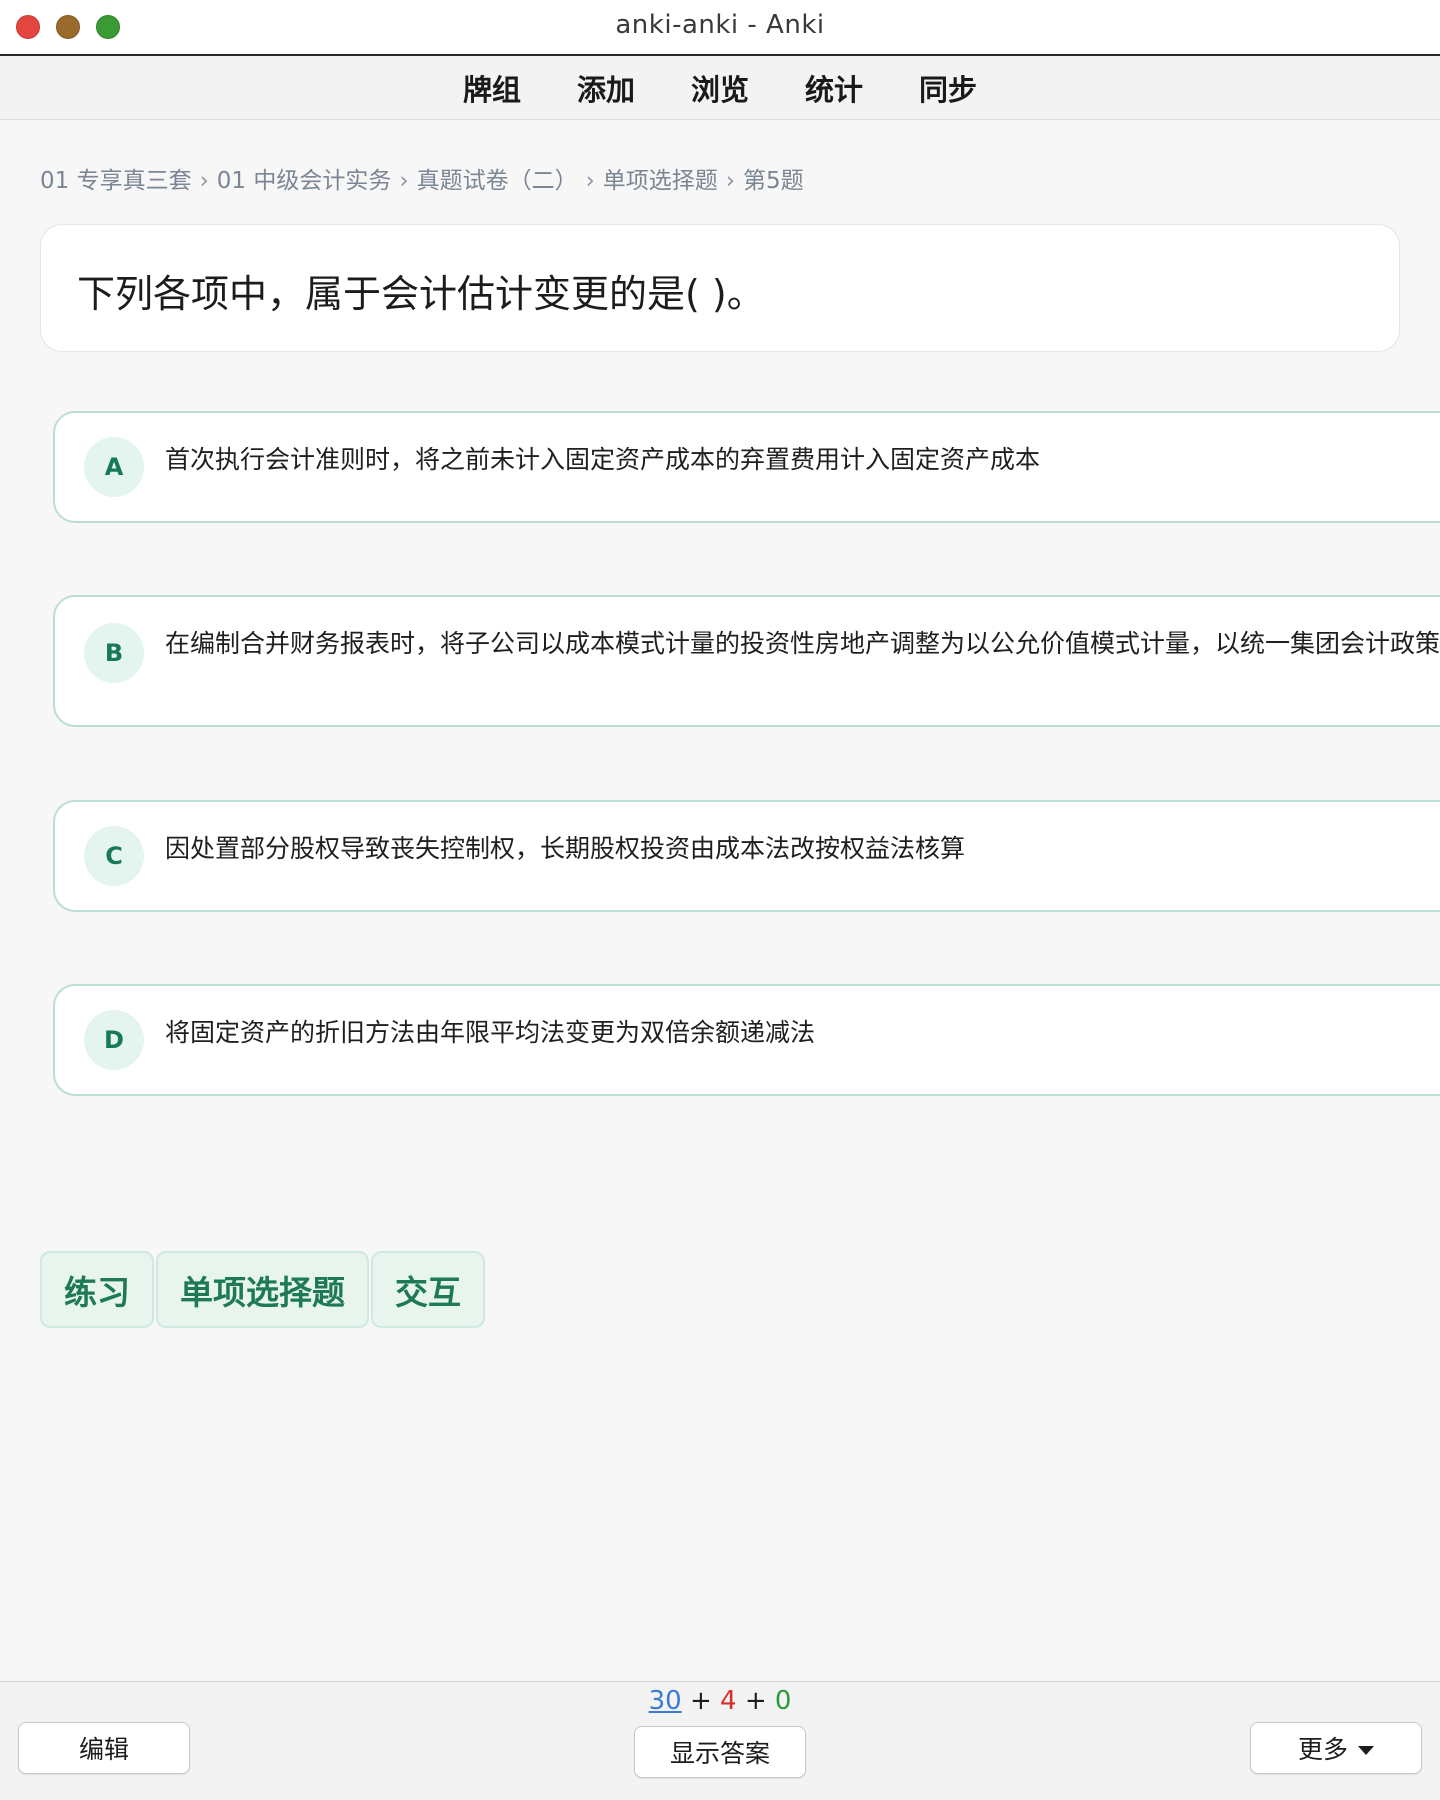 The image size is (1440, 1800). What do you see at coordinates (783, 1701) in the screenshot?
I see `review-count: 0` at bounding box center [783, 1701].